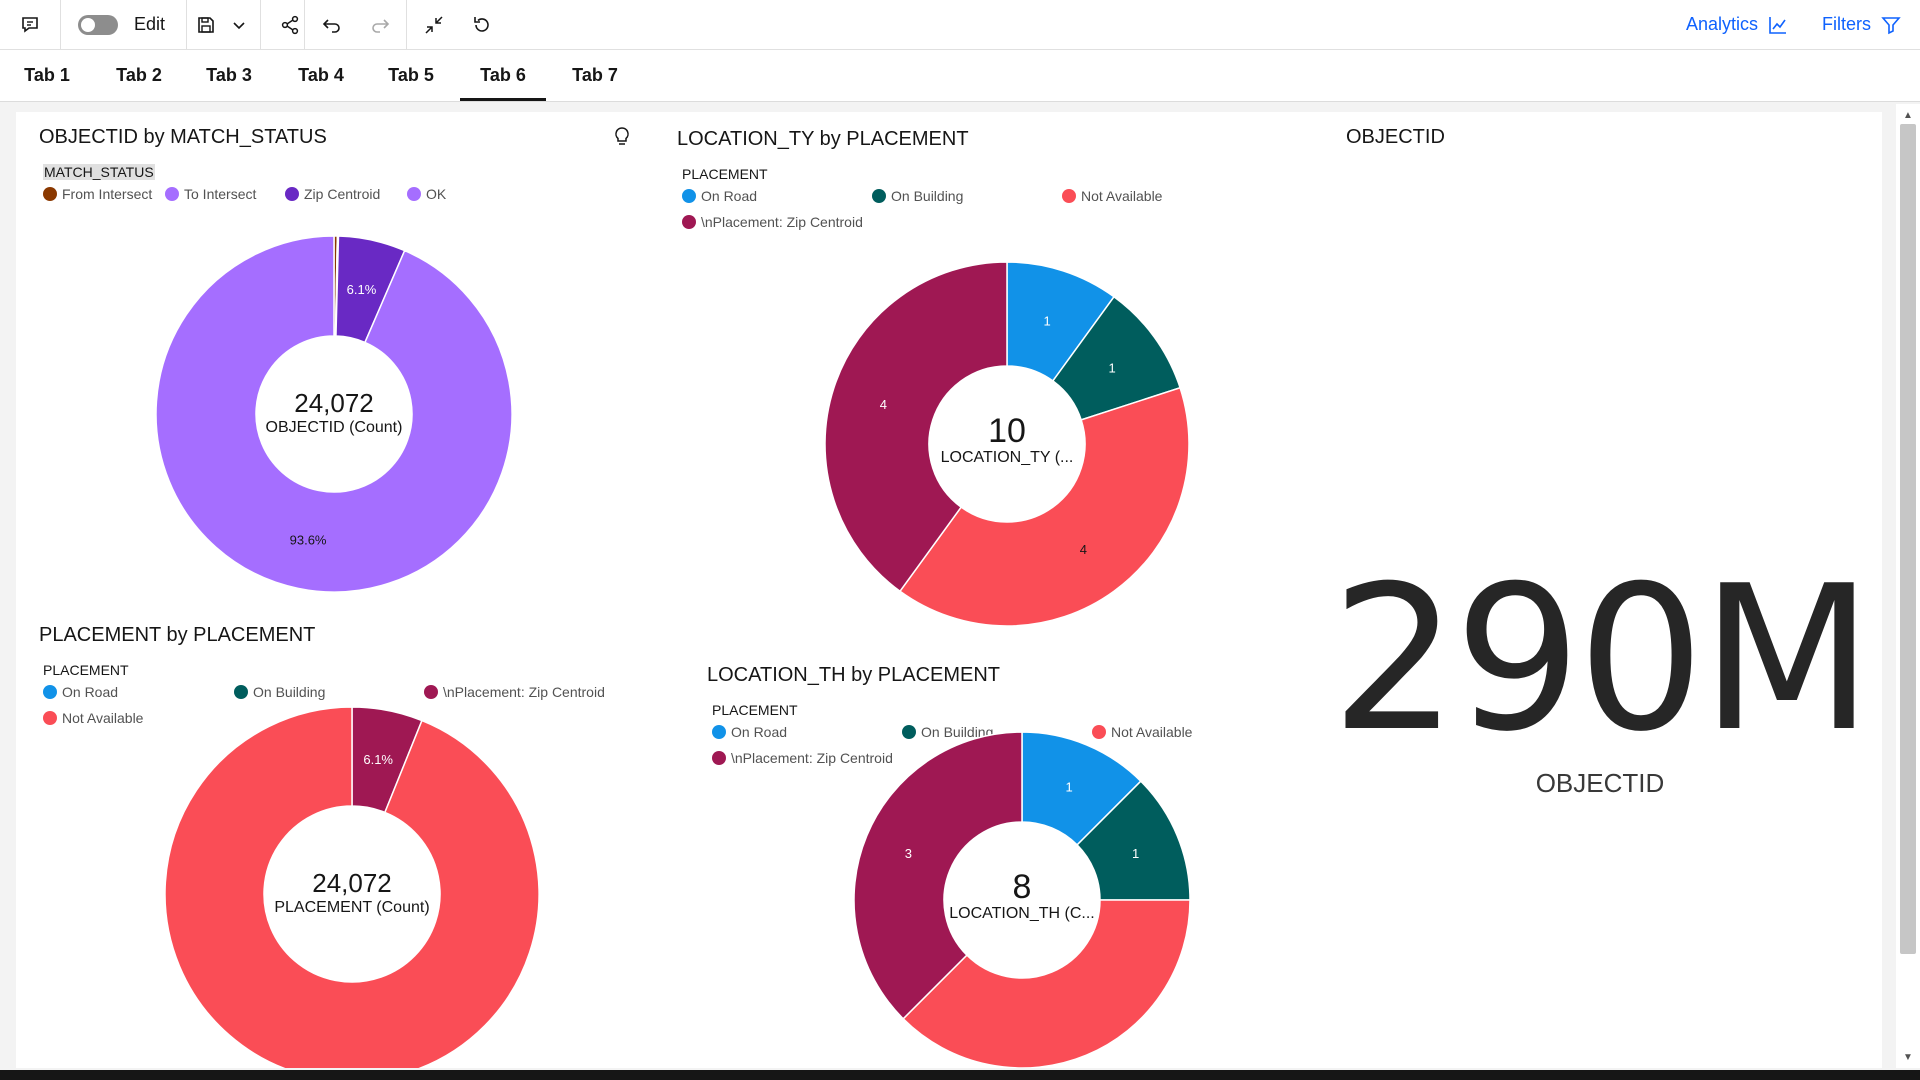  What do you see at coordinates (47, 75) in the screenshot?
I see `tab-1: Tab 1` at bounding box center [47, 75].